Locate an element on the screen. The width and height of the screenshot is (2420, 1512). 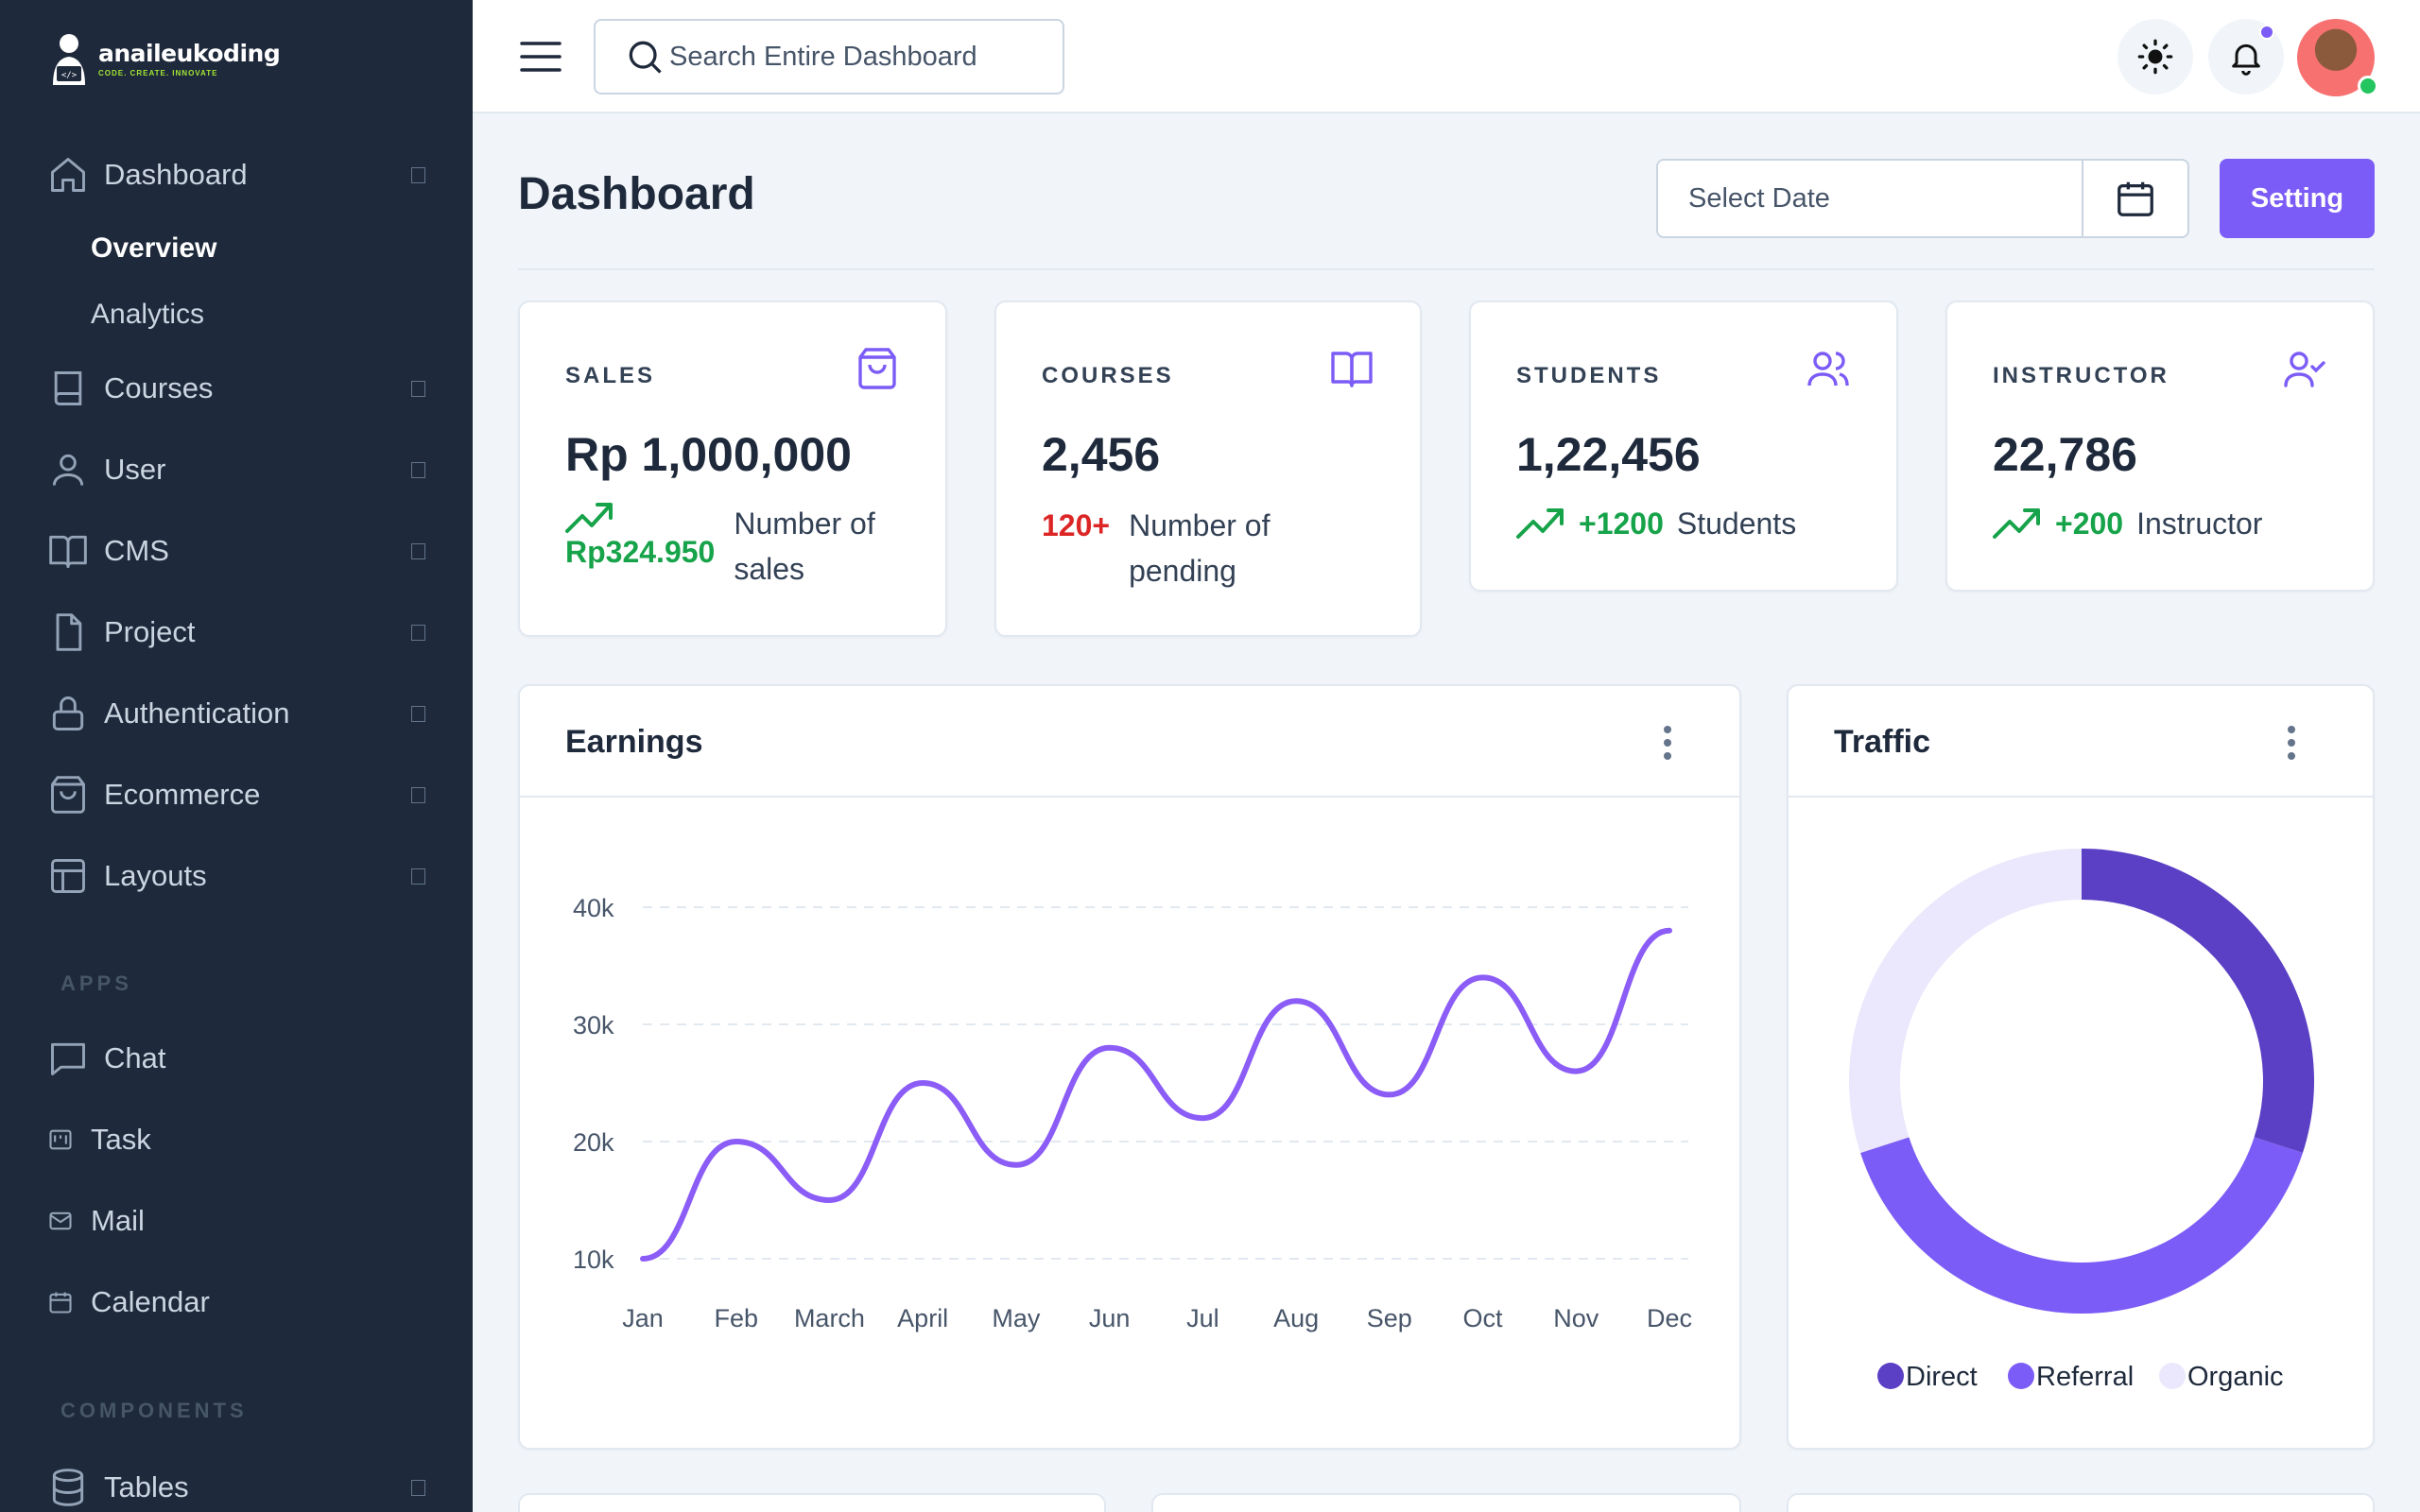
database-icon is located at coordinates (68, 1487).